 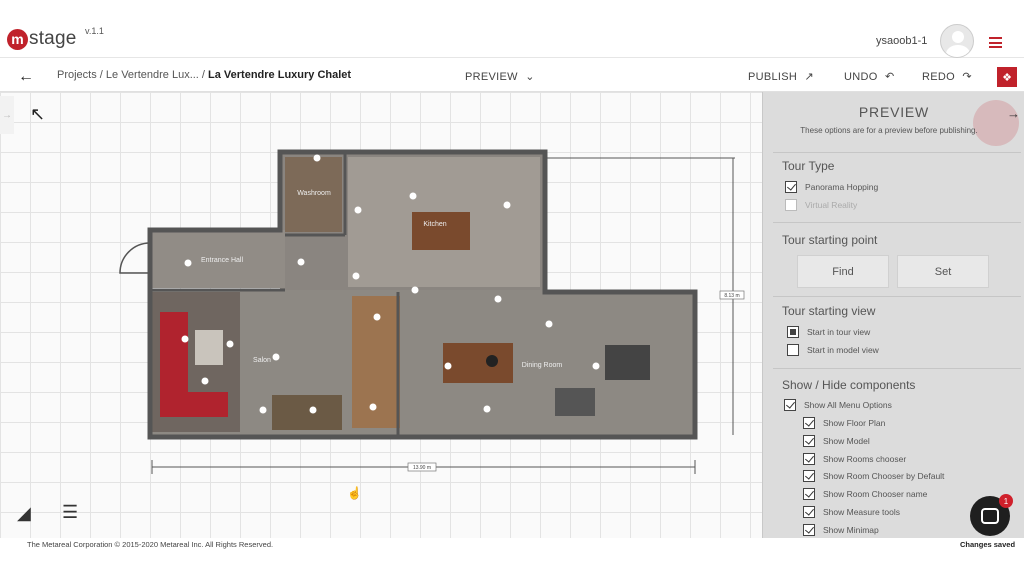 What do you see at coordinates (894, 112) in the screenshot?
I see `panel-title: PREVIEW` at bounding box center [894, 112].